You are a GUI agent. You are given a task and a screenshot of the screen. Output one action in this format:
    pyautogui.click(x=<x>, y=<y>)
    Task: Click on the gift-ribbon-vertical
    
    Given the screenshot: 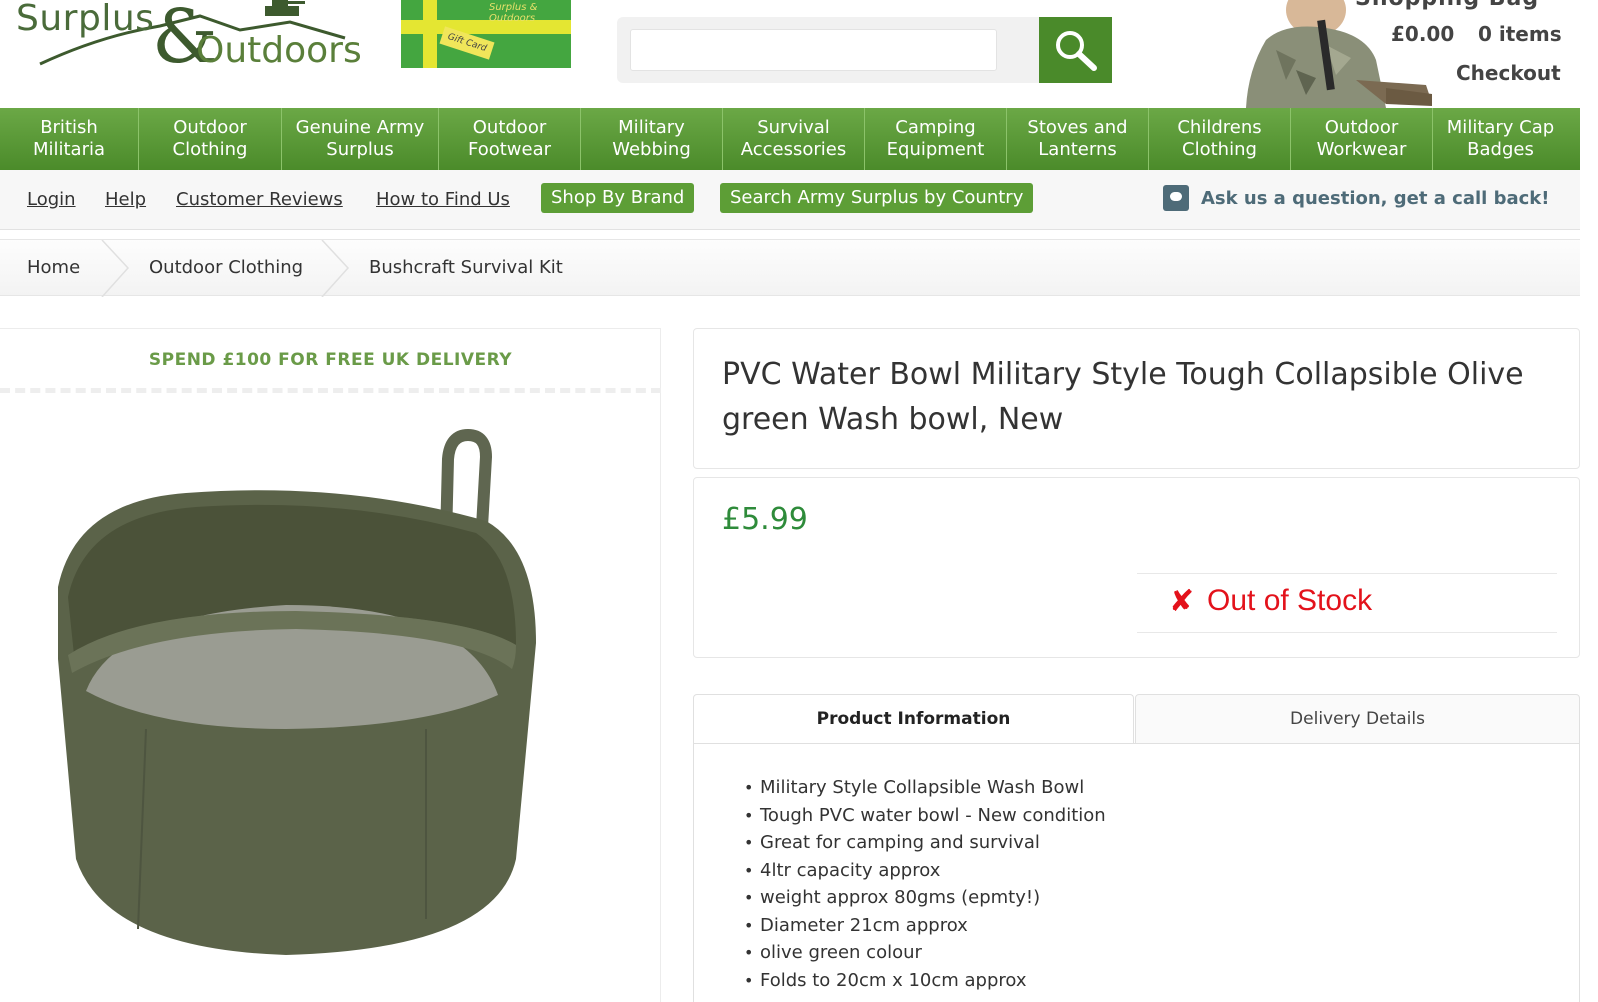 What is the action you would take?
    pyautogui.click(x=430, y=34)
    